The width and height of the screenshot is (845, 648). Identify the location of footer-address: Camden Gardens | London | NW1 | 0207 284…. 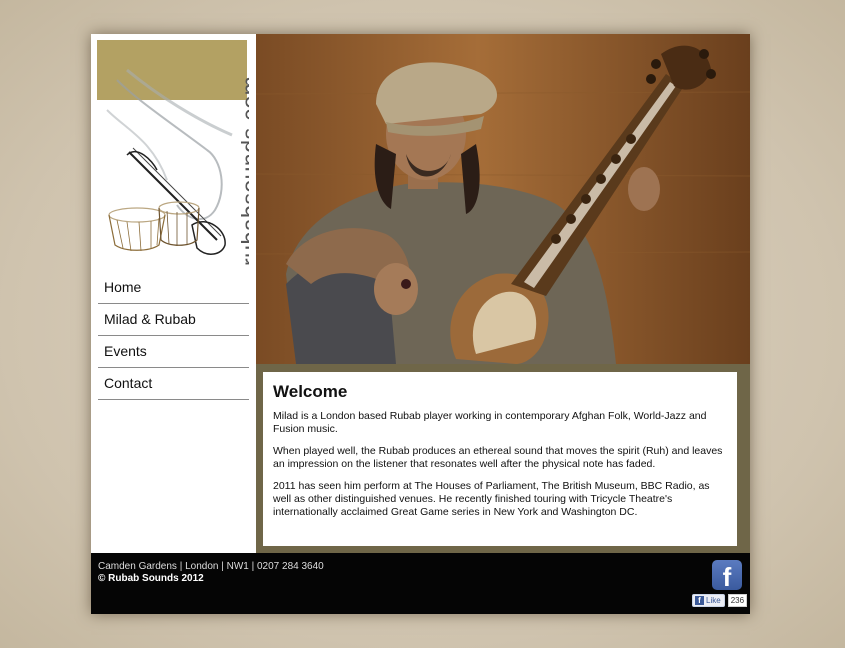
(211, 566).